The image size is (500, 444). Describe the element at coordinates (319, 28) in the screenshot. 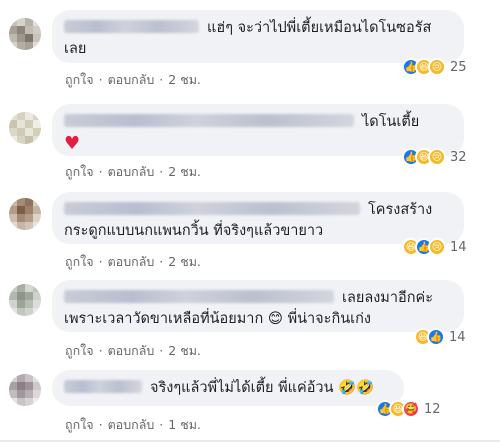

I see `comment-text: แฮ่ๆ จะว่าไปพี่เตี้ยเหมือนไดโนซอรัส` at that location.